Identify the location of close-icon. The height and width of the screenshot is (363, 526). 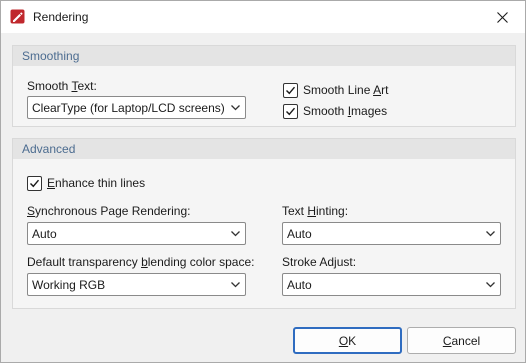
(502, 17).